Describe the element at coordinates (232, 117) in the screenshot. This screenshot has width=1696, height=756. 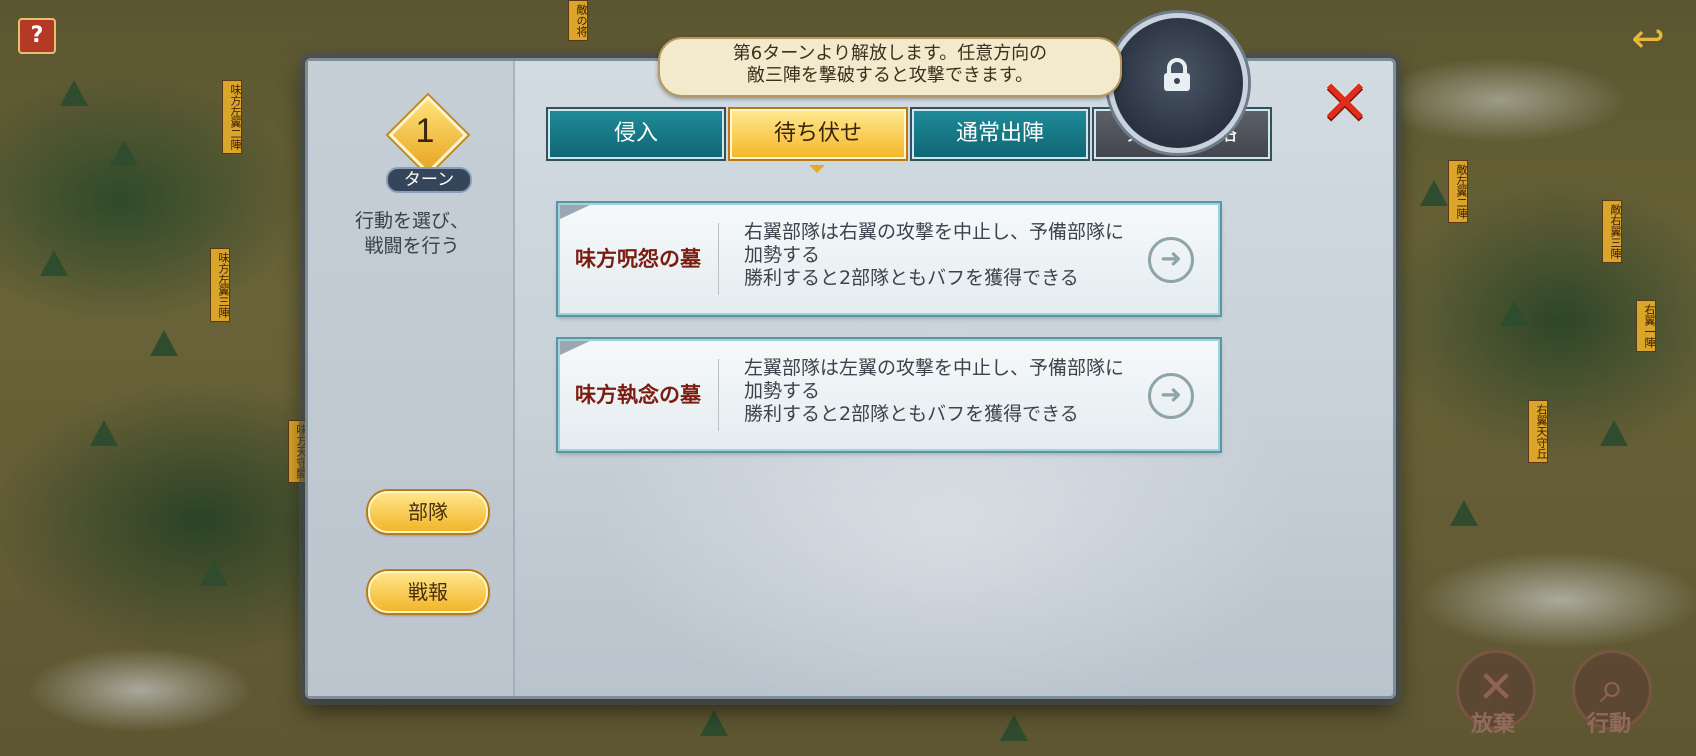
I see `map-flag: 味方左翼二陣` at that location.